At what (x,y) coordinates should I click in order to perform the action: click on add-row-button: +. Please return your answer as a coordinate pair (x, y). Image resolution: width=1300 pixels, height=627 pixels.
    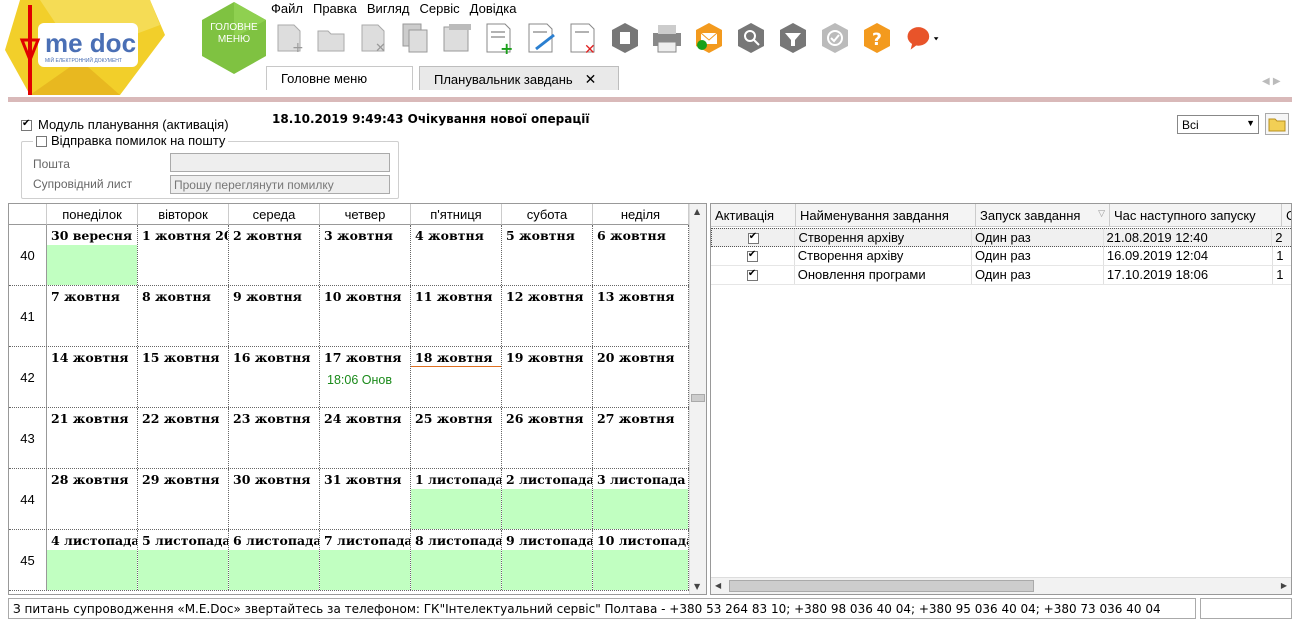
    Looking at the image, I should click on (499, 38).